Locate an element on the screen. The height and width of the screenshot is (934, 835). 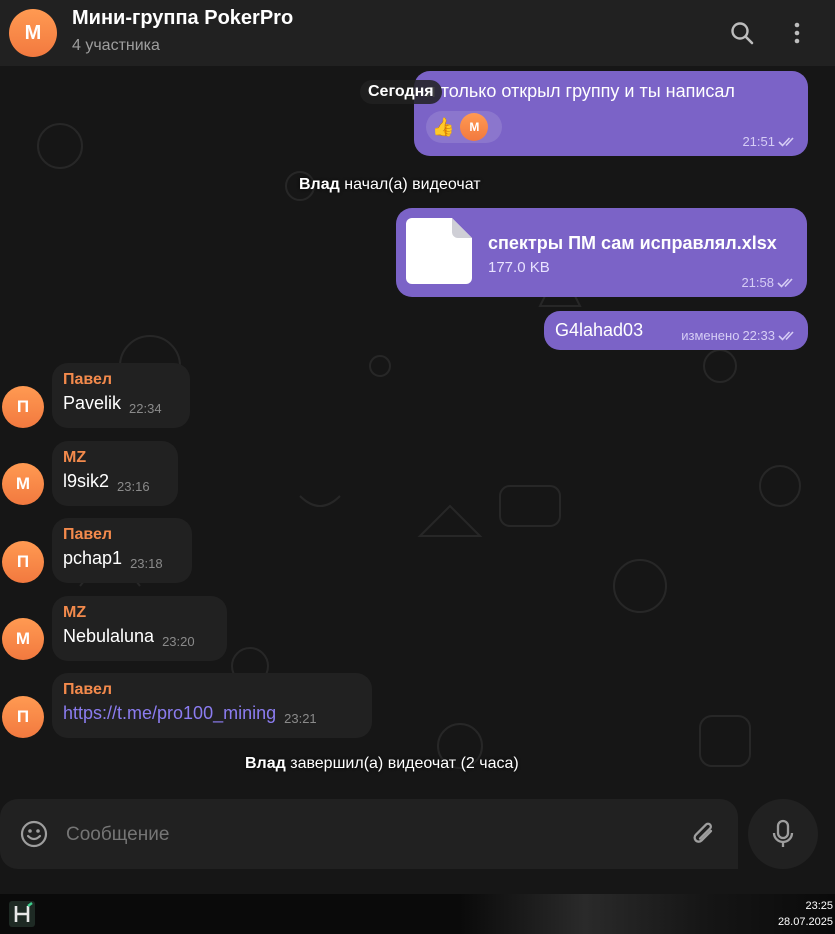
message-time: 23:20 is located at coordinates (178, 641).